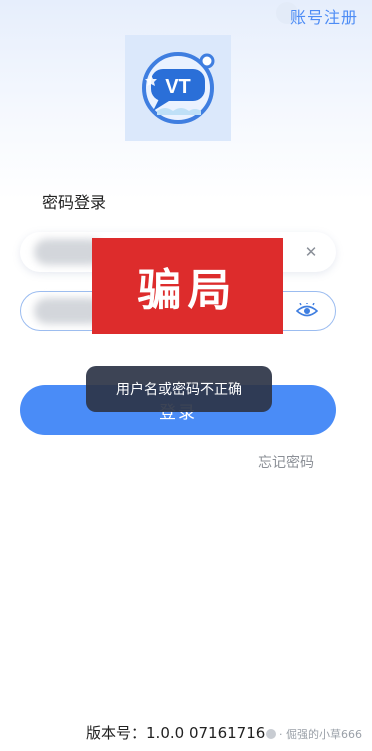 The width and height of the screenshot is (372, 751). I want to click on forgot-password-link: 忘记密码, so click(286, 462).